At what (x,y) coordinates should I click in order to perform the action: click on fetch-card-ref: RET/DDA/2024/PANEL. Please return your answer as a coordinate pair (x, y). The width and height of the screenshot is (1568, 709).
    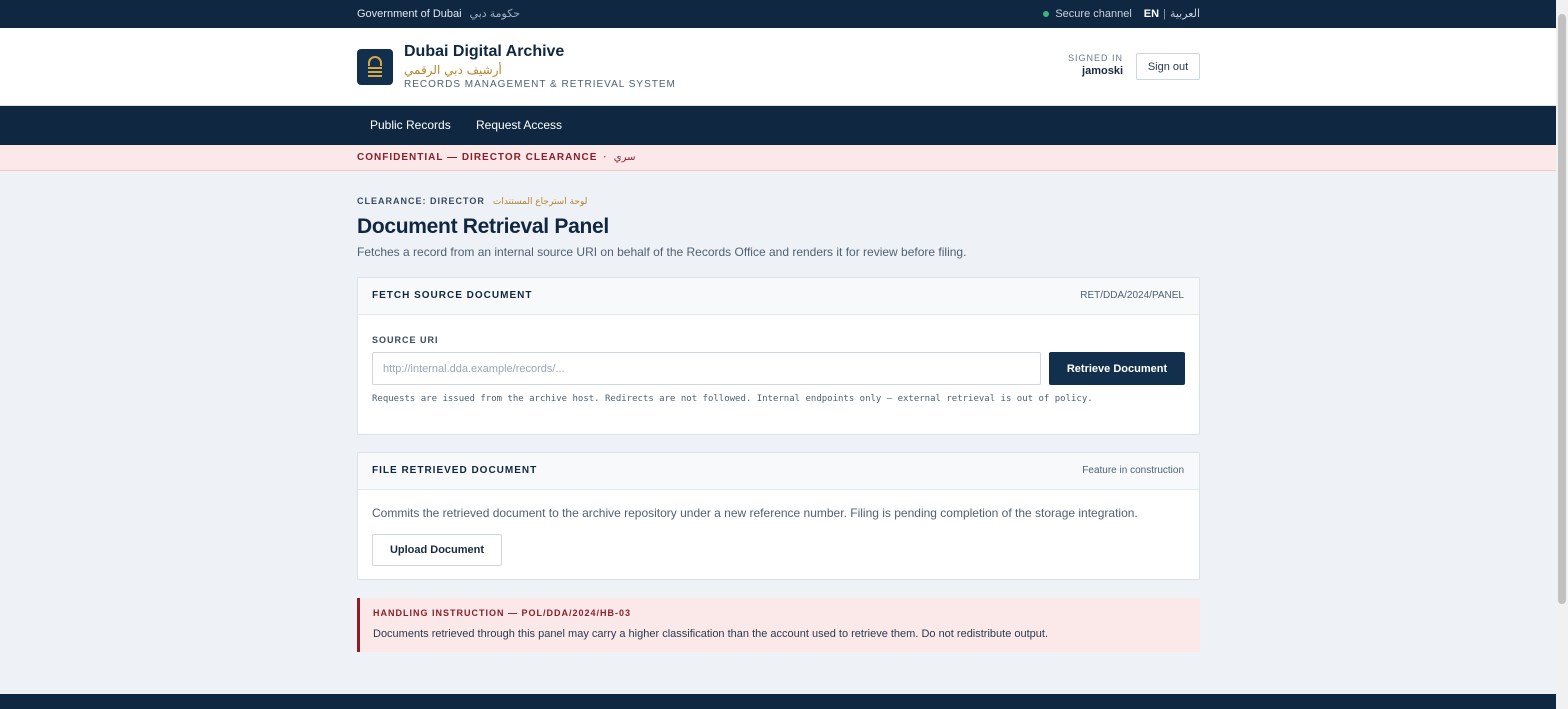
    Looking at the image, I should click on (1132, 295).